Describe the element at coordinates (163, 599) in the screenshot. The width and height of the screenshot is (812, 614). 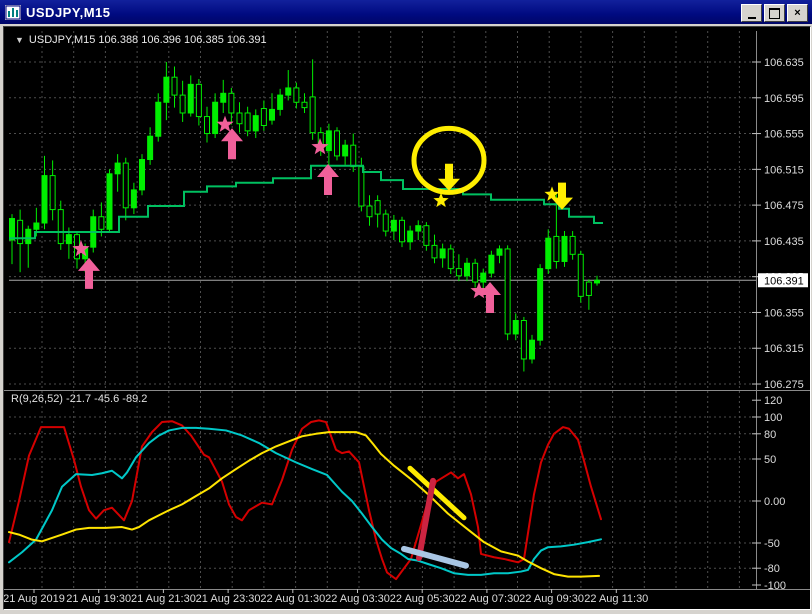
I see `time-axis-label: 21 Aug 21:30` at that location.